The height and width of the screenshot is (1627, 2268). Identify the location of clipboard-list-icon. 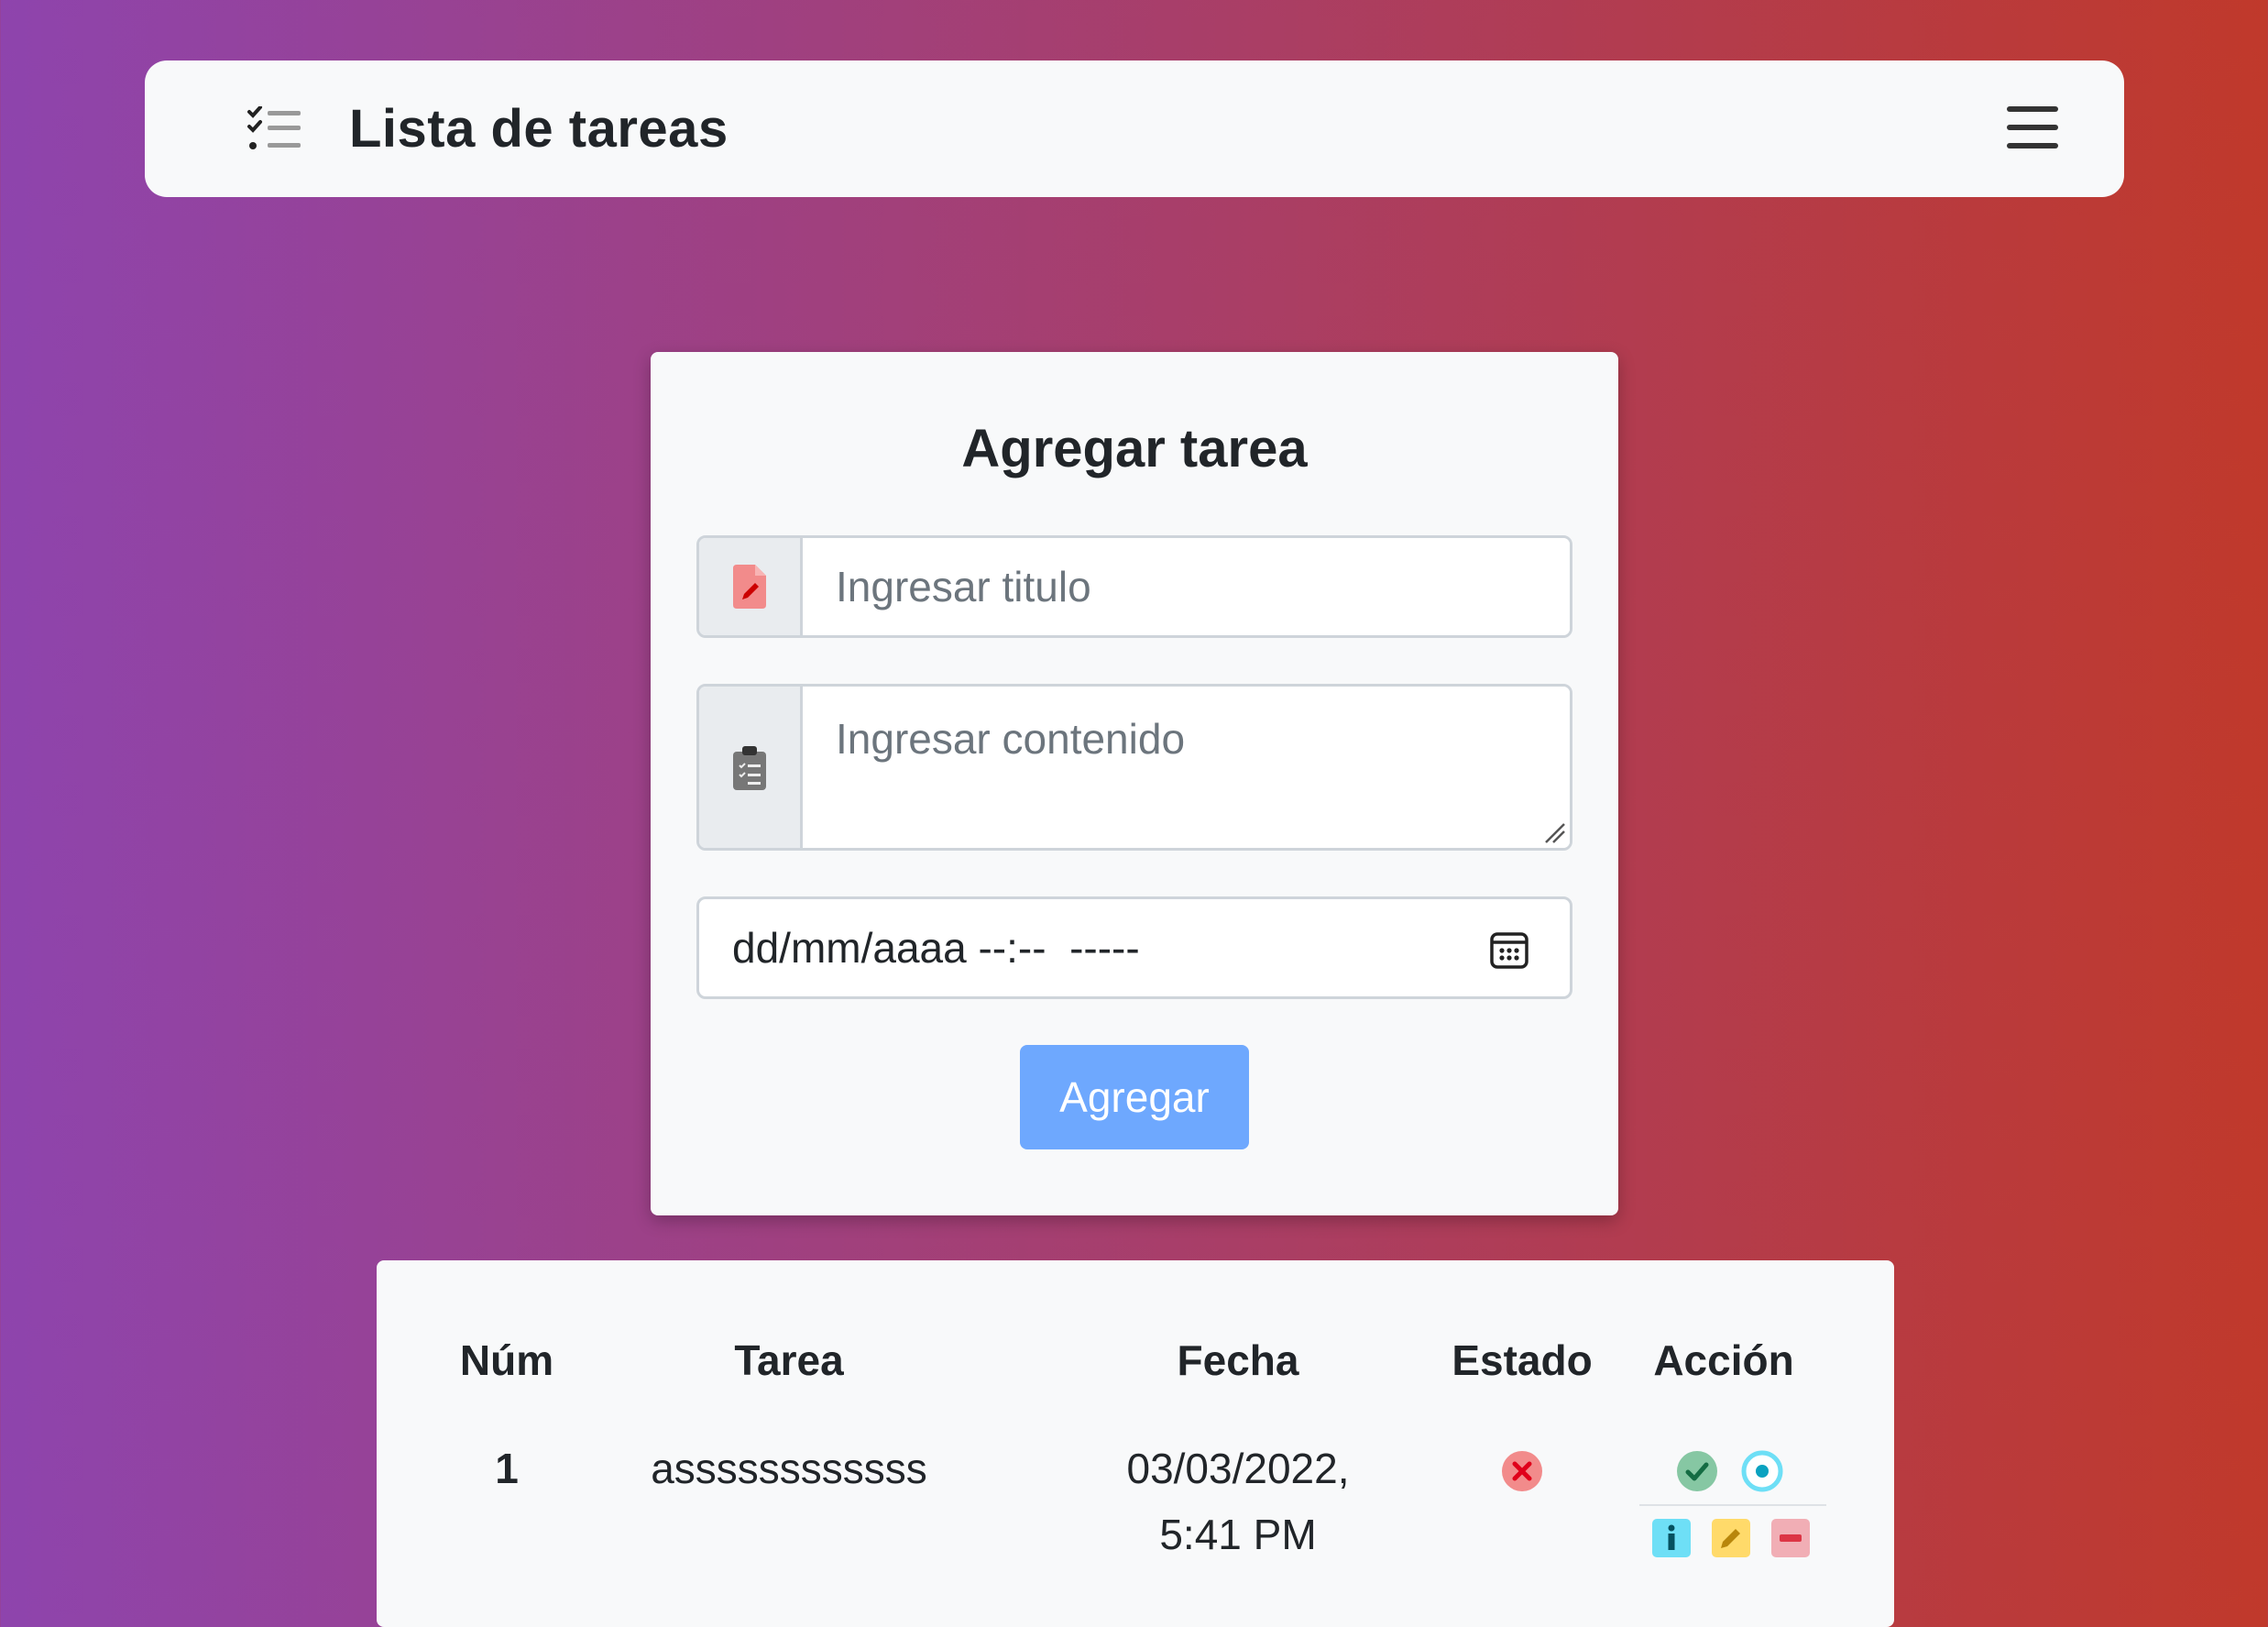
(749, 768).